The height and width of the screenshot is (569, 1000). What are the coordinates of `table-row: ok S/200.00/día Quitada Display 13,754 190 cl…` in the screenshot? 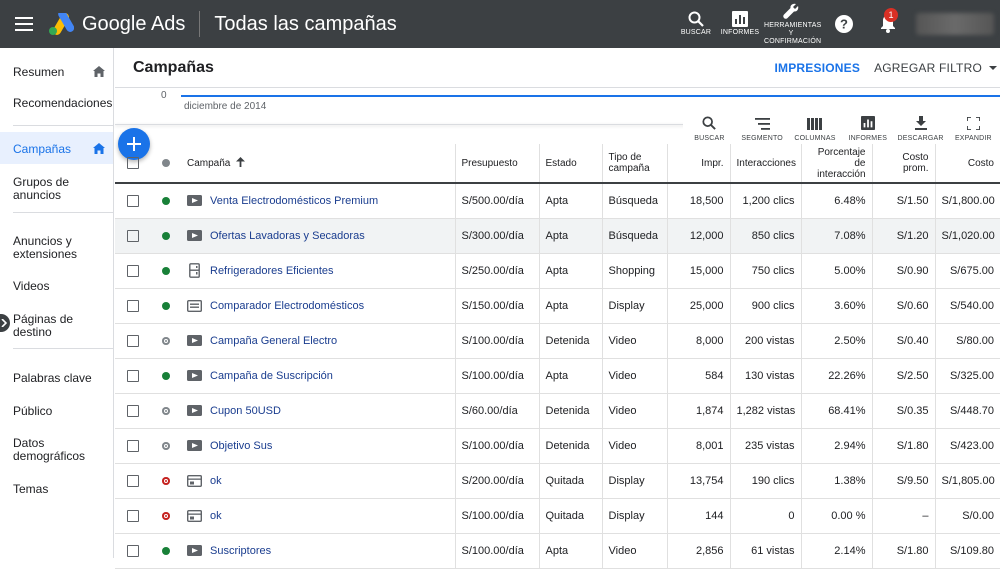 It's located at (557, 481).